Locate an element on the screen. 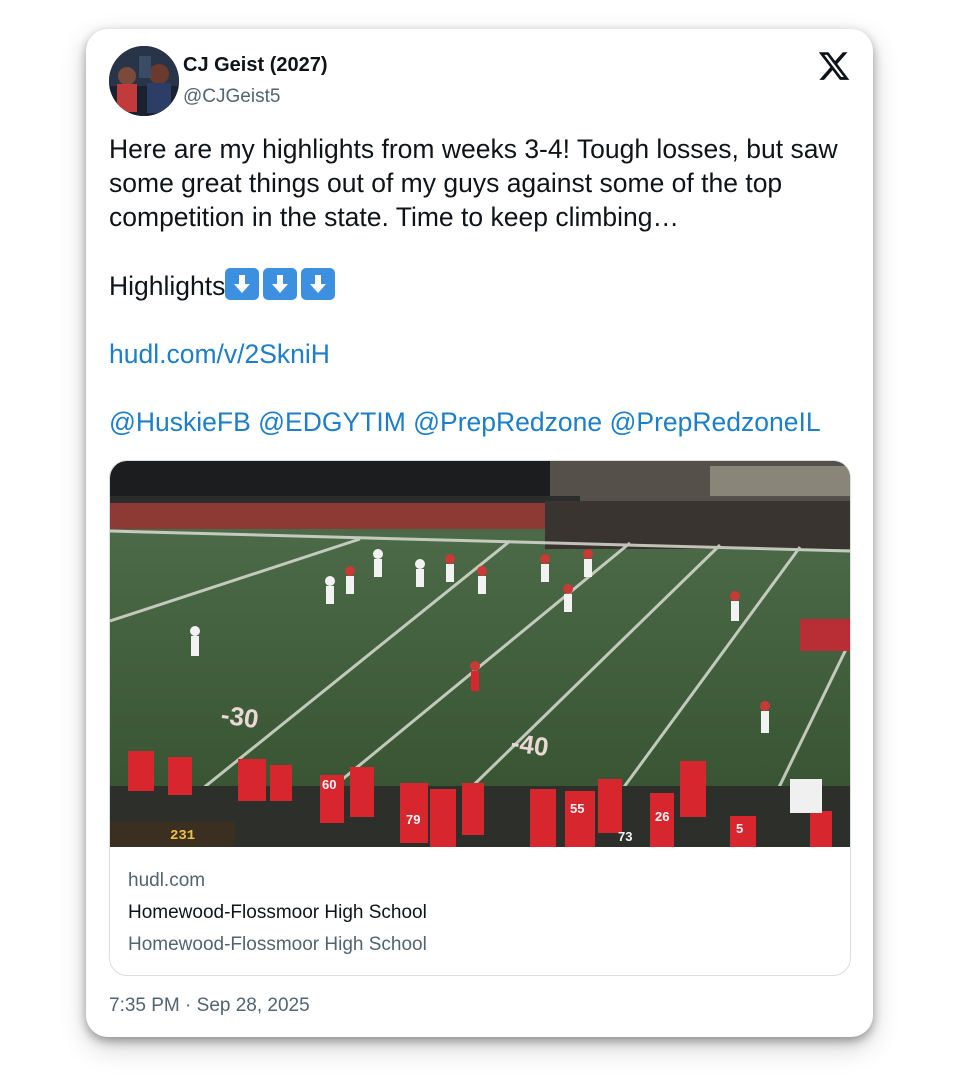  avatar is located at coordinates (144, 81).